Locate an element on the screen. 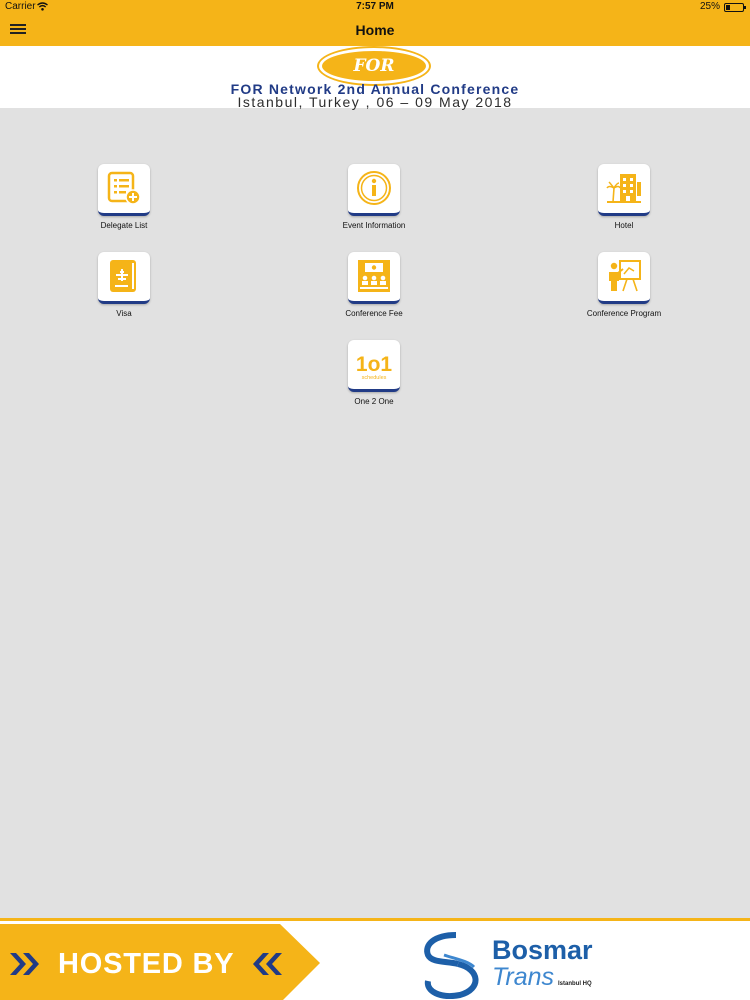 The height and width of the screenshot is (1000, 750). conference-fee-icon is located at coordinates (374, 276).